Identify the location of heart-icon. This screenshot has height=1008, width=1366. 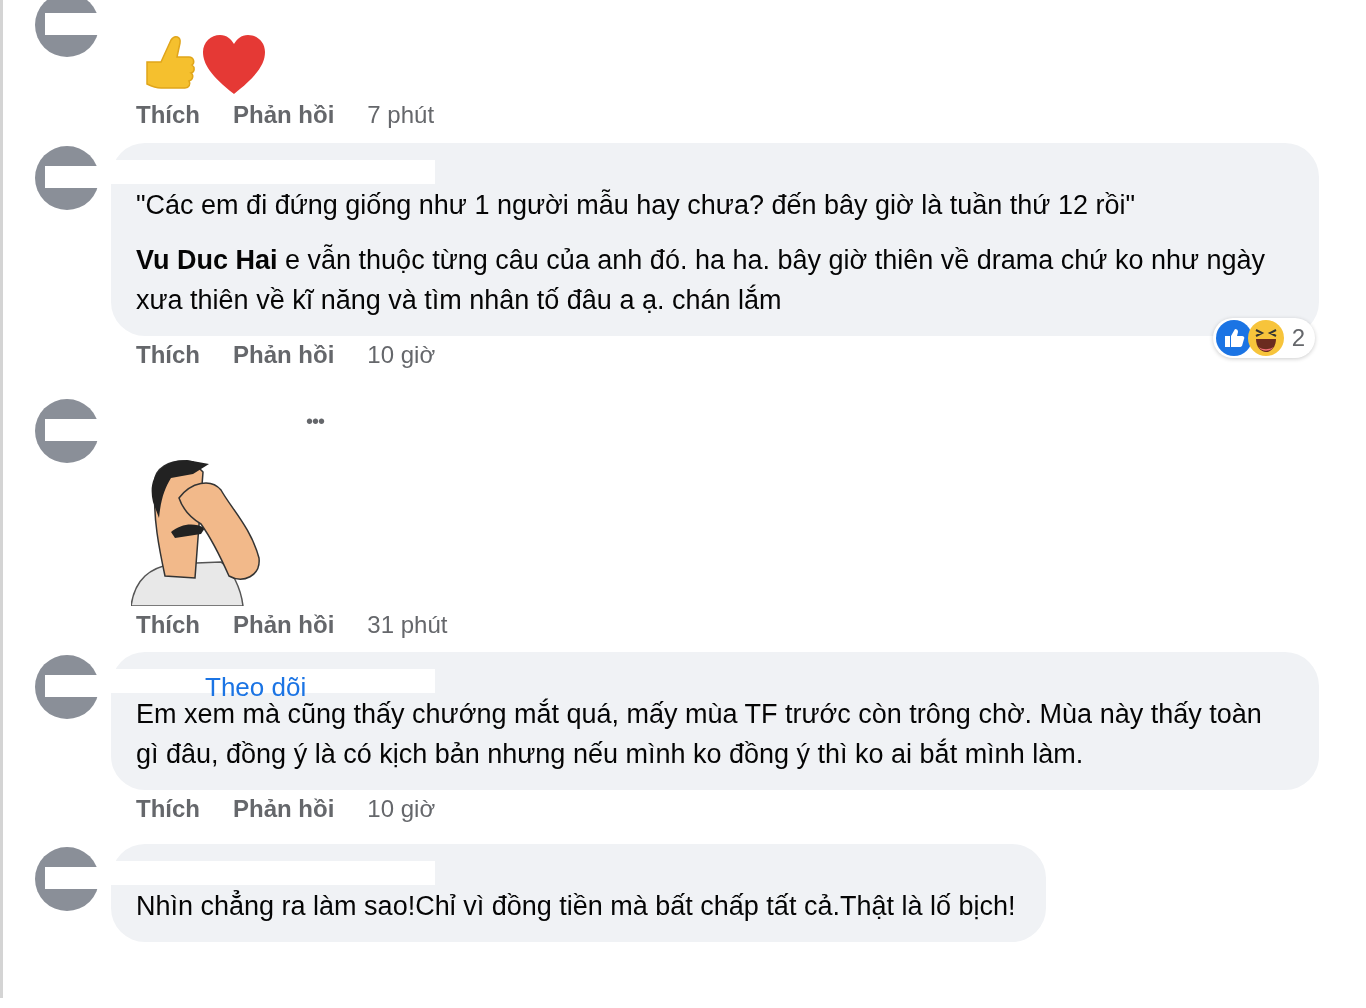
(234, 65).